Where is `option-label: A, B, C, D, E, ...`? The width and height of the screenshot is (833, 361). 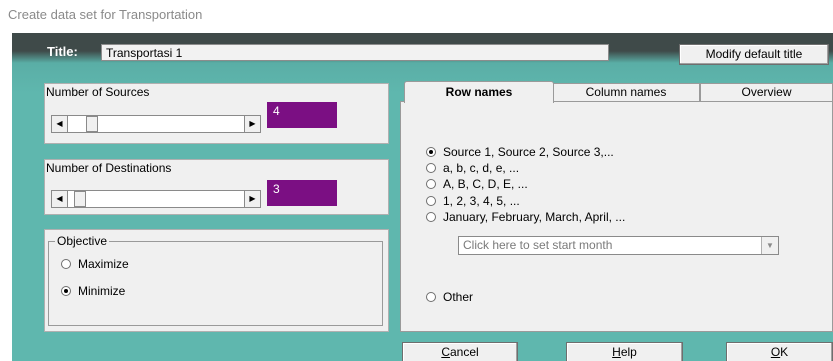
option-label: A, B, C, D, E, ... is located at coordinates (485, 184).